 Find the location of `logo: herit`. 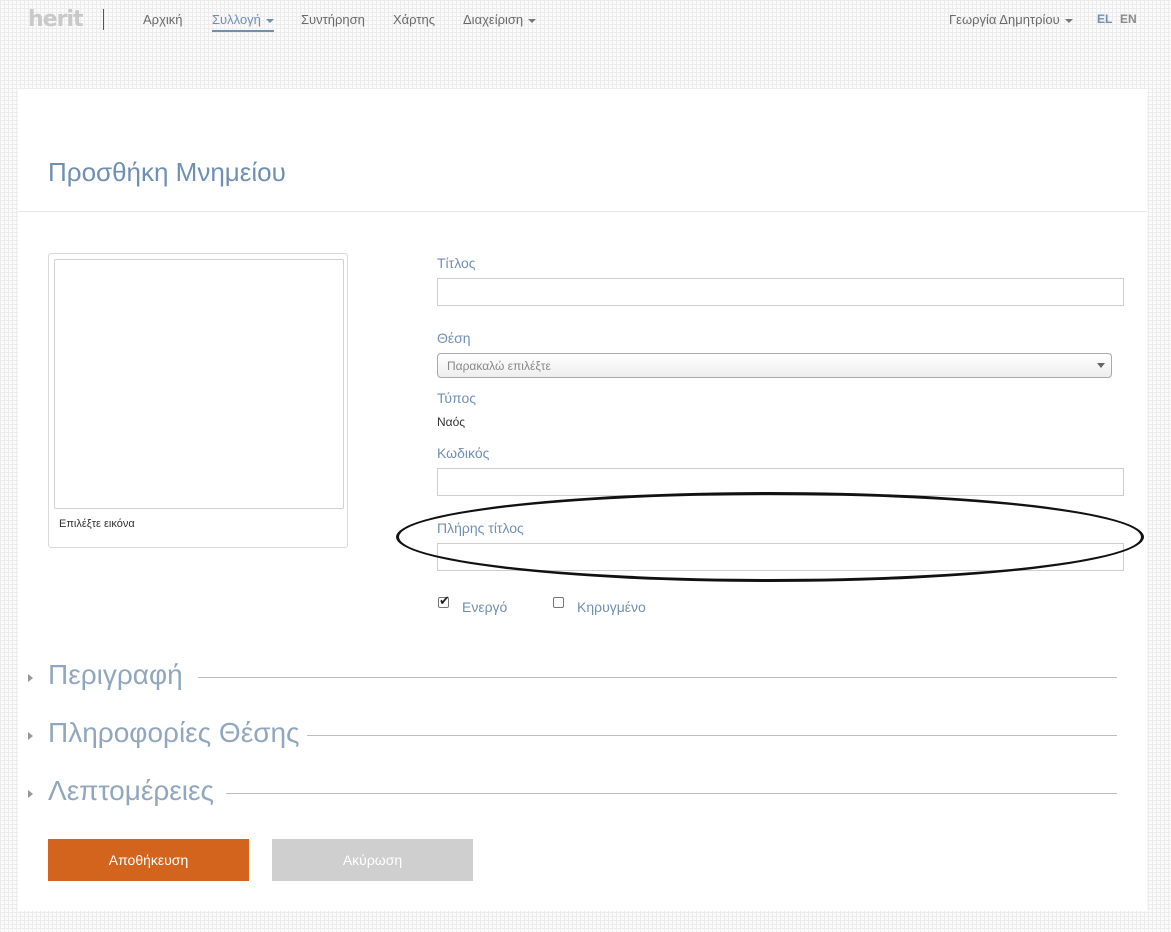

logo: herit is located at coordinates (55, 19).